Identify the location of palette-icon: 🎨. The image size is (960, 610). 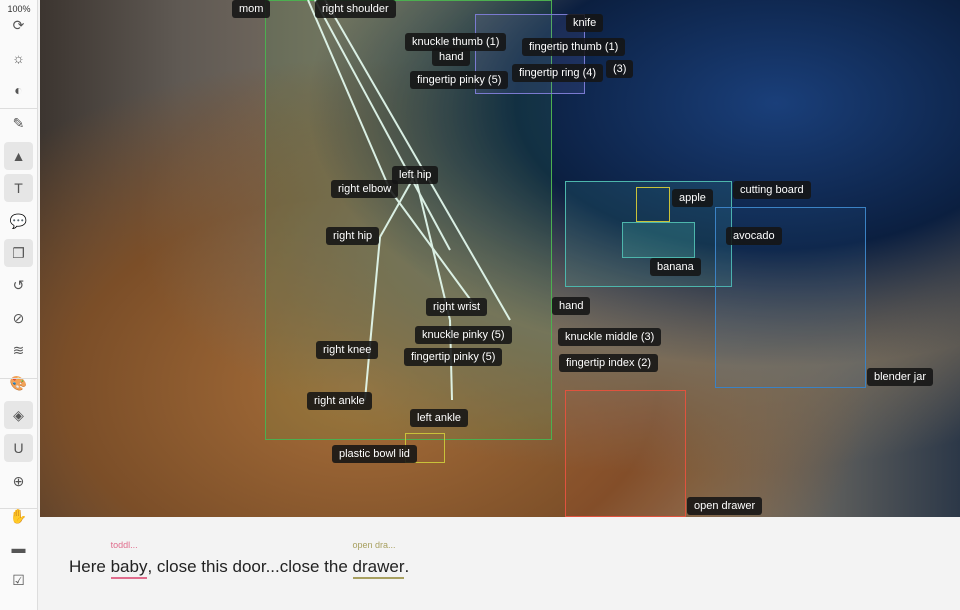
(18, 383).